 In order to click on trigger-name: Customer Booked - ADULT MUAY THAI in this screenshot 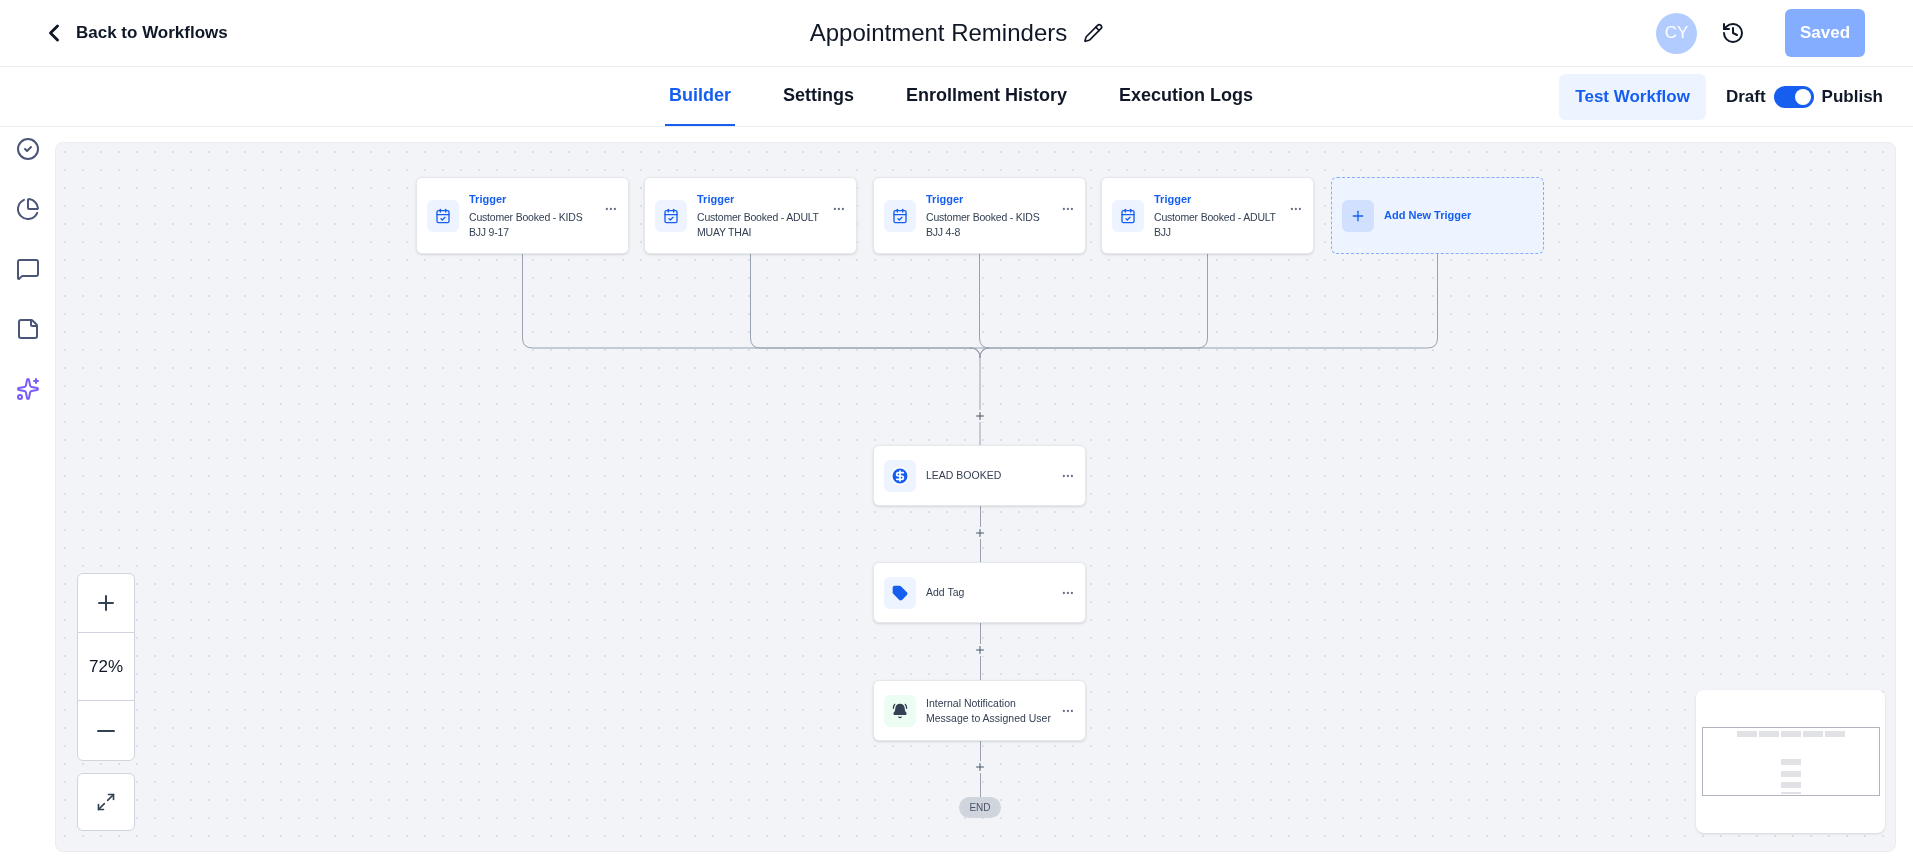, I will do `click(758, 224)`.